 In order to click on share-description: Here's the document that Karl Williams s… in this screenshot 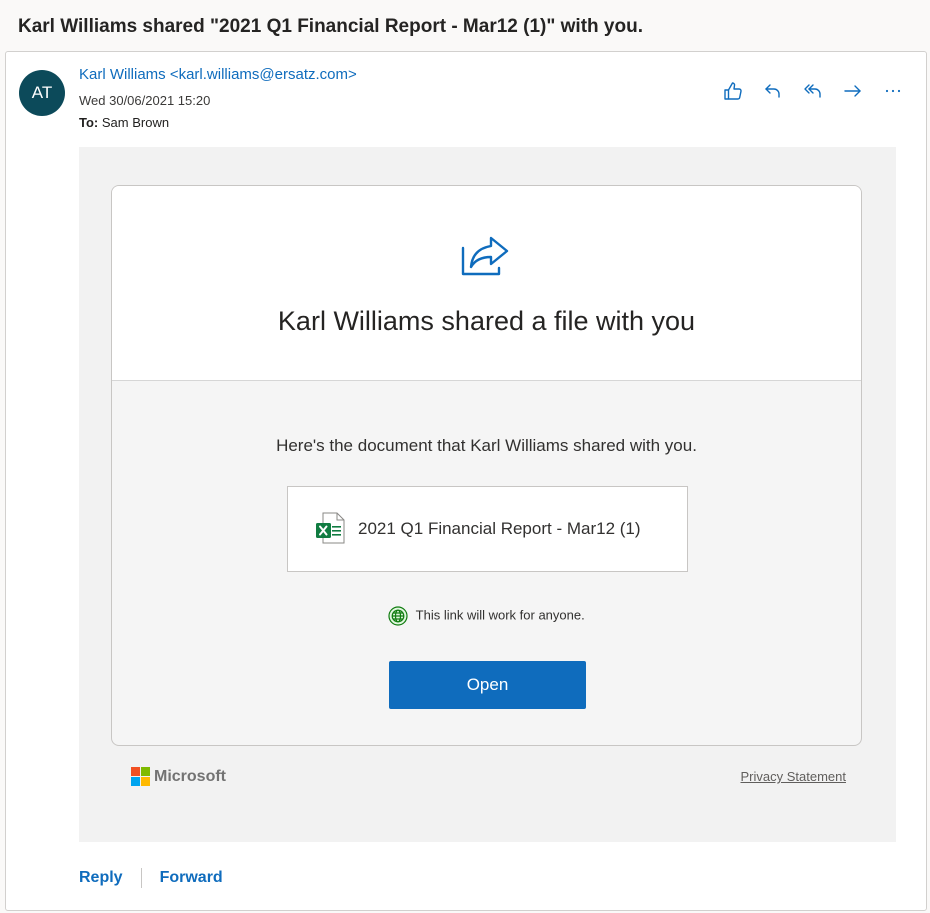, I will do `click(486, 445)`.